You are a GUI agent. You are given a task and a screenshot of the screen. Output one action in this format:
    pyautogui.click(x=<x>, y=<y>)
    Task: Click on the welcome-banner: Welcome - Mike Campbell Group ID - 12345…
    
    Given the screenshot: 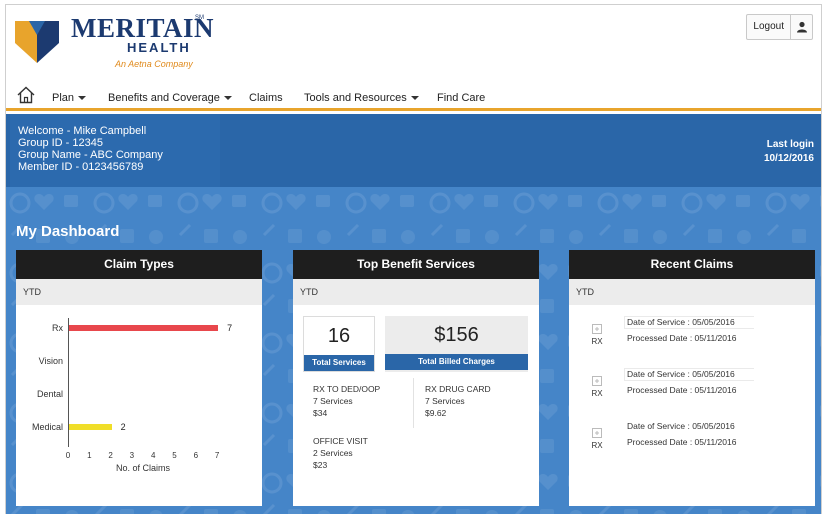 What is the action you would take?
    pyautogui.click(x=413, y=150)
    